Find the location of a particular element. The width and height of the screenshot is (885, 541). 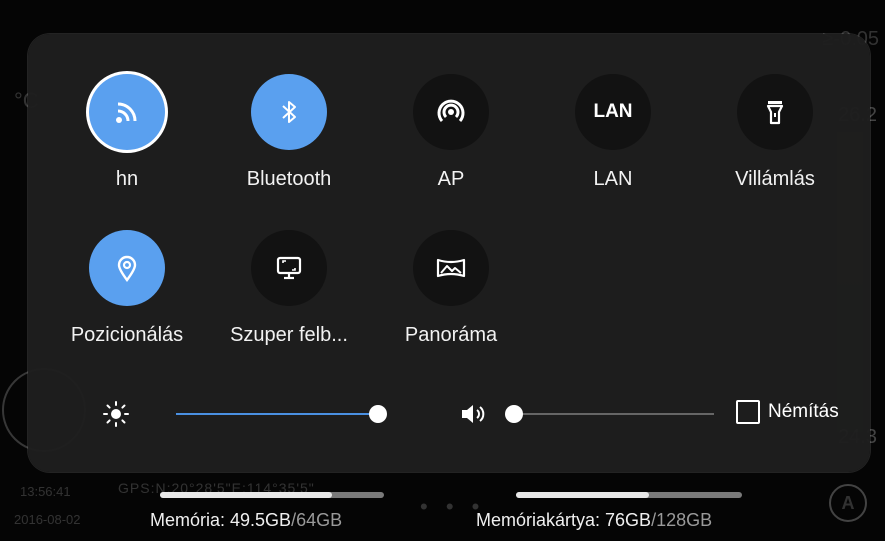

volume-thumb is located at coordinates (514, 414).